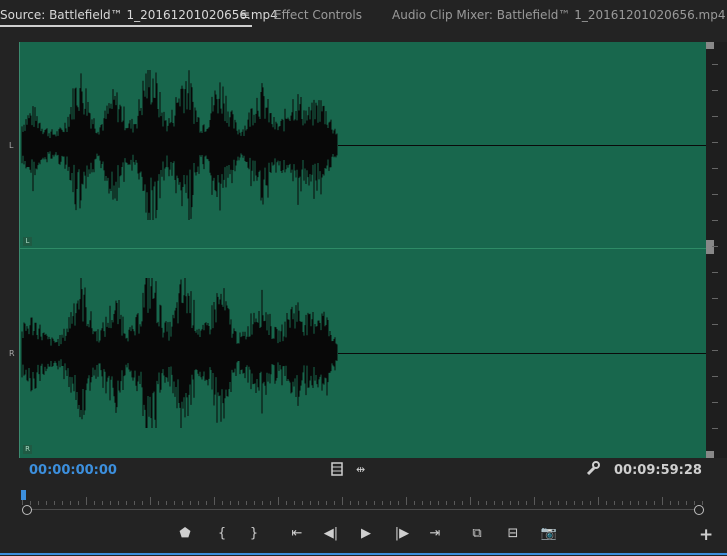 This screenshot has height=556, width=727. What do you see at coordinates (402, 534) in the screenshot?
I see `step-forward-button: |▶` at bounding box center [402, 534].